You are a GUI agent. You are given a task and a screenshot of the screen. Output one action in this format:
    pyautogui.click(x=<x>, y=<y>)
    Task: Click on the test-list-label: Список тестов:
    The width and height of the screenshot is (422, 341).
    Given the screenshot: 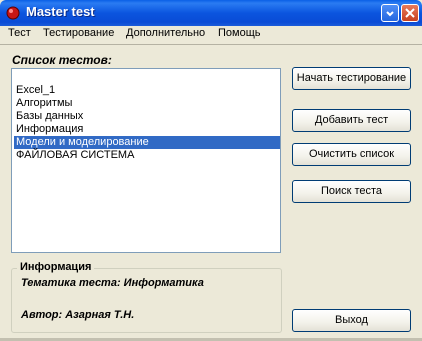 What is the action you would take?
    pyautogui.click(x=62, y=60)
    